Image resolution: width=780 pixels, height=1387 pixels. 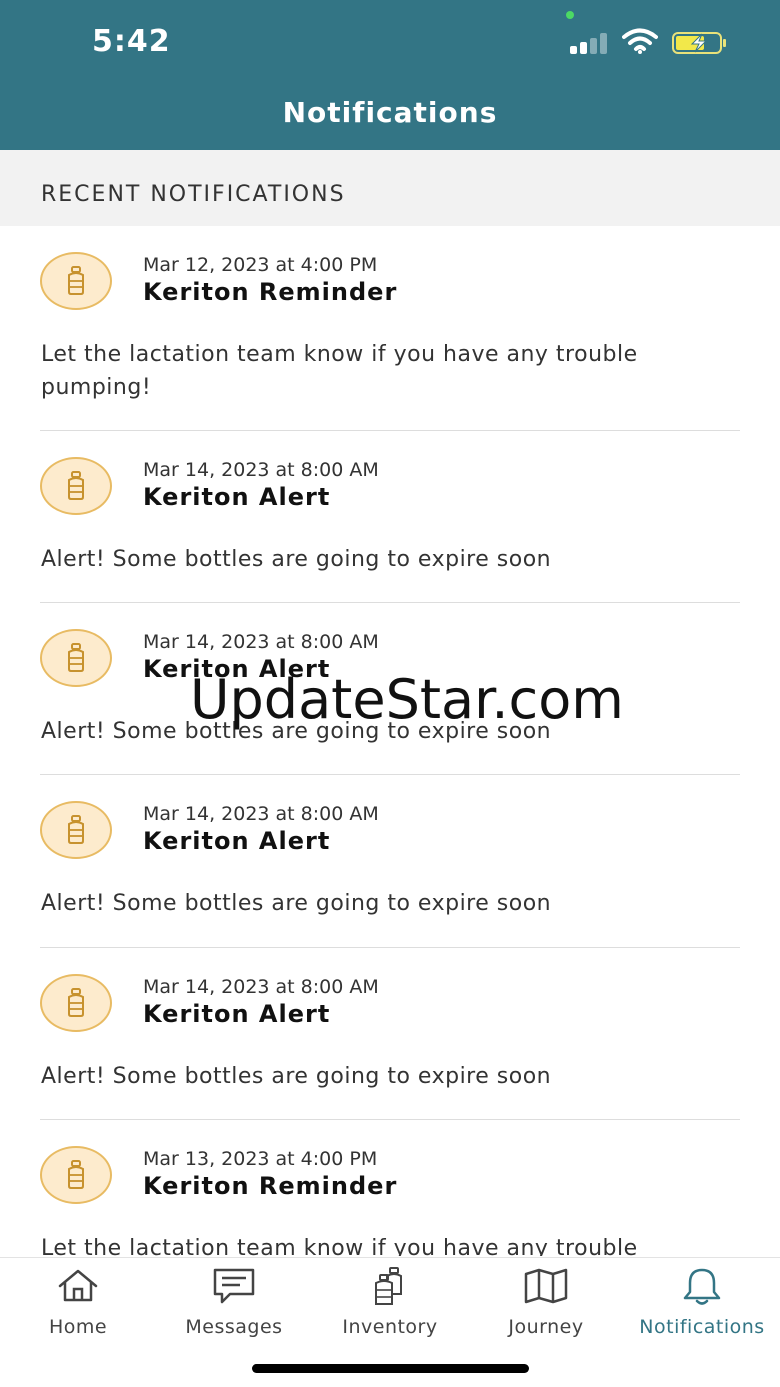 What do you see at coordinates (699, 43) in the screenshot?
I see `battery-charging-icon` at bounding box center [699, 43].